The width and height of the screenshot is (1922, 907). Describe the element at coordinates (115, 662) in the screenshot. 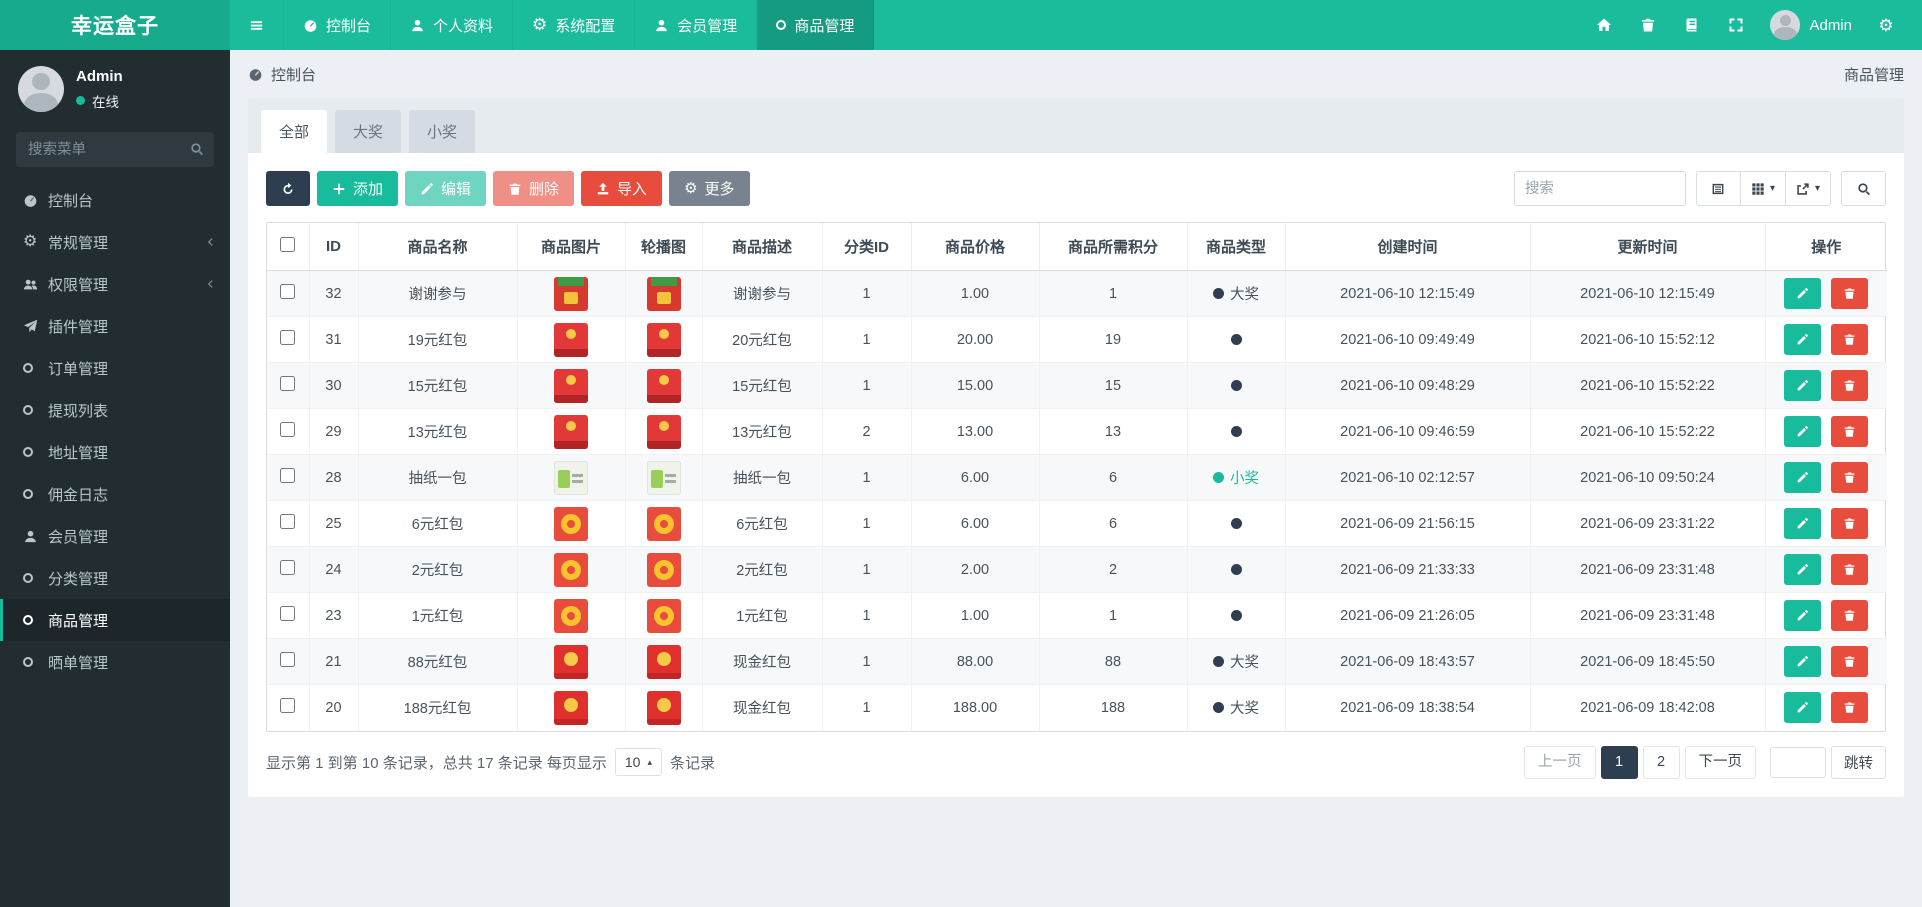

I see `sidebar-item-share-order: 晒单管理` at that location.